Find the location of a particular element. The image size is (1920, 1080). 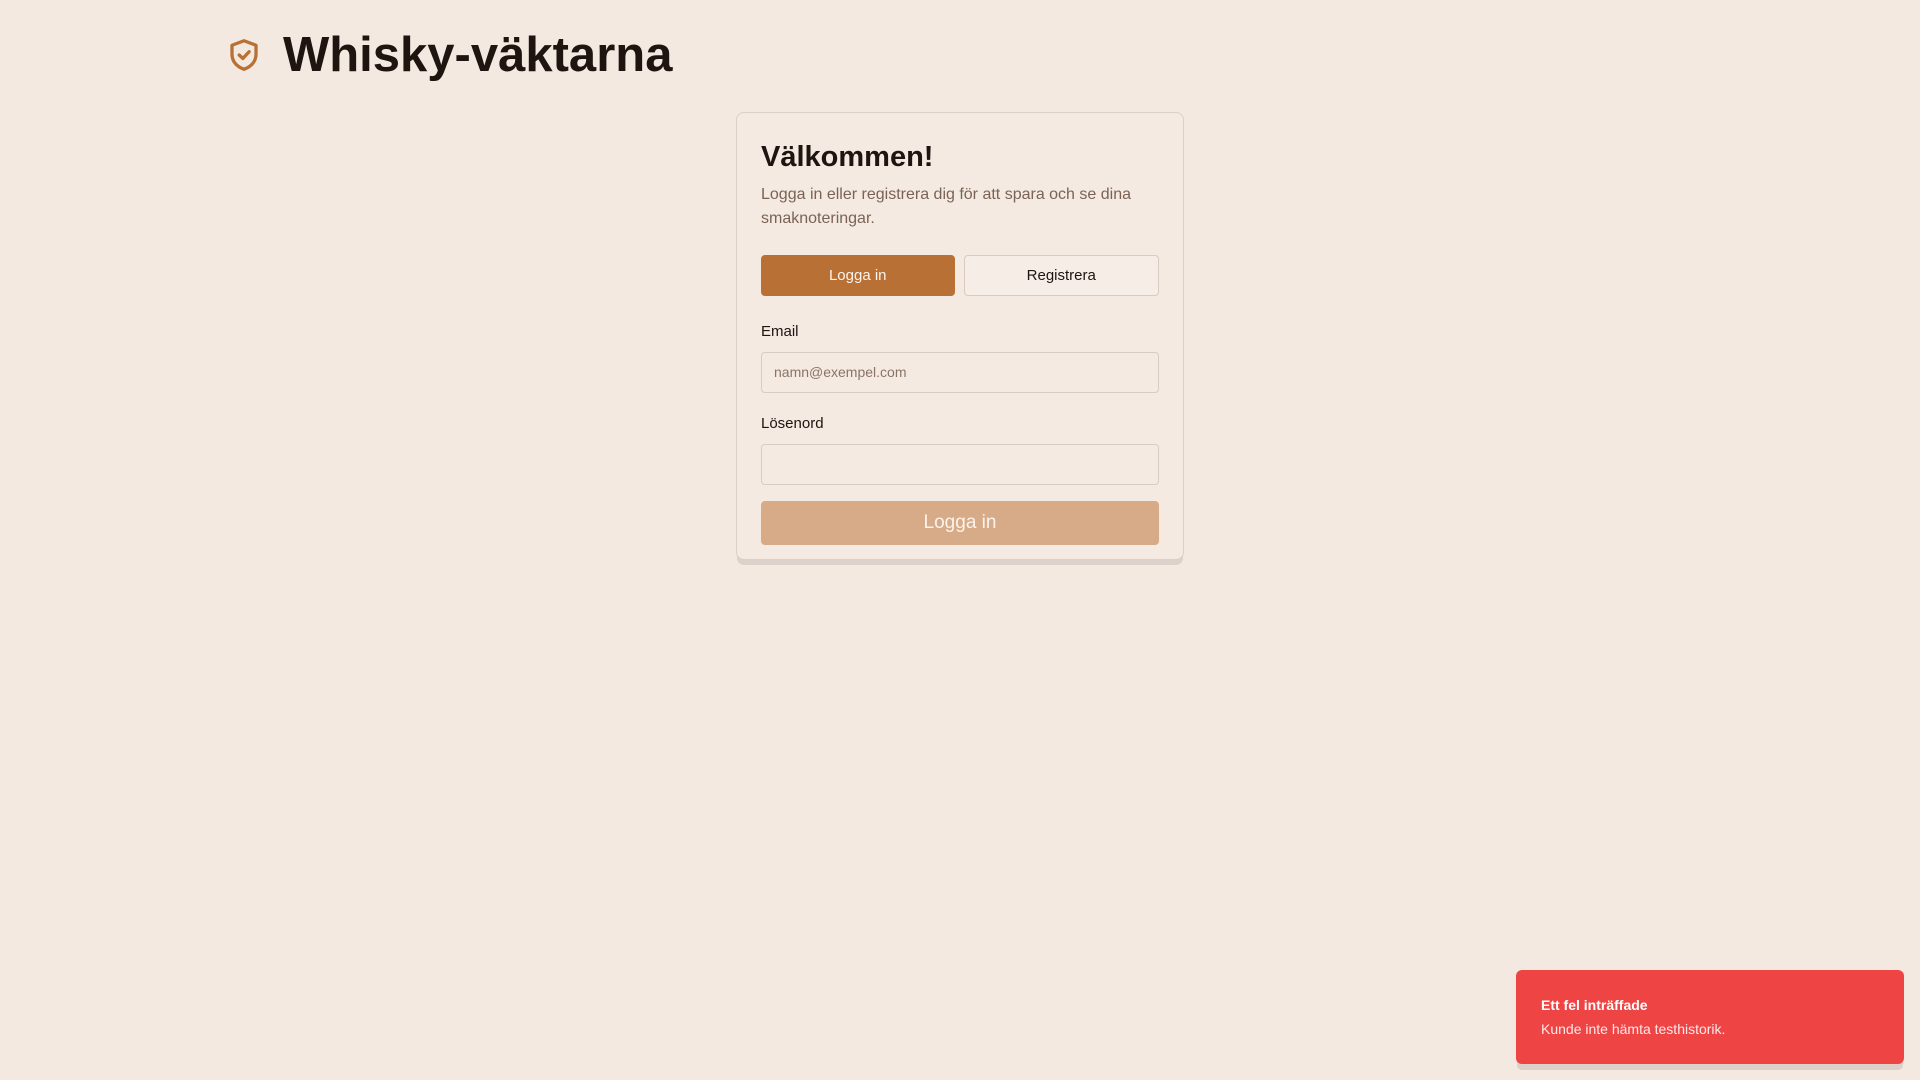

tab-login: Logga in is located at coordinates (858, 275).